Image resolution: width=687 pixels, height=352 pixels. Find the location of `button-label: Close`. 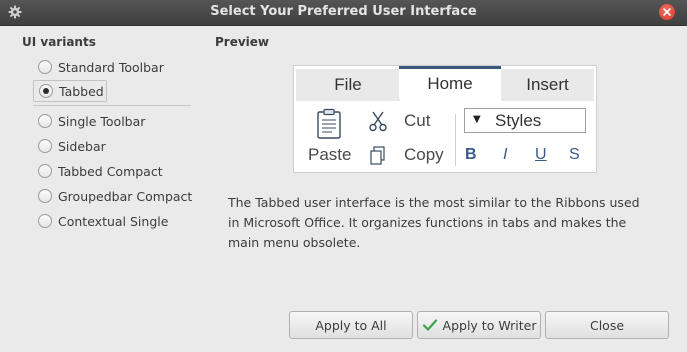

button-label: Close is located at coordinates (607, 325).